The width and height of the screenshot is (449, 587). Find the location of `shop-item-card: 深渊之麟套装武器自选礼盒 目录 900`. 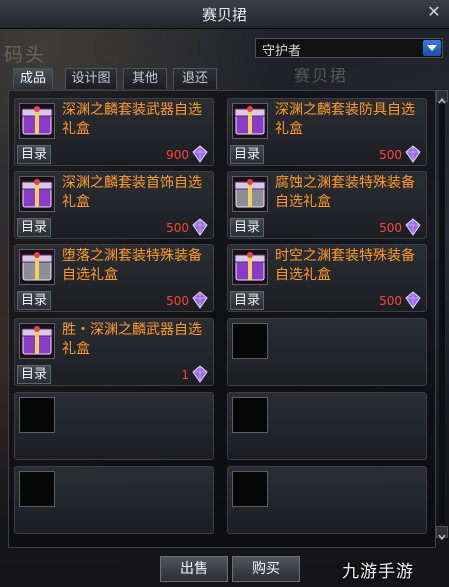

shop-item-card: 深渊之麟套装武器自选礼盒 目录 900 is located at coordinates (114, 132).